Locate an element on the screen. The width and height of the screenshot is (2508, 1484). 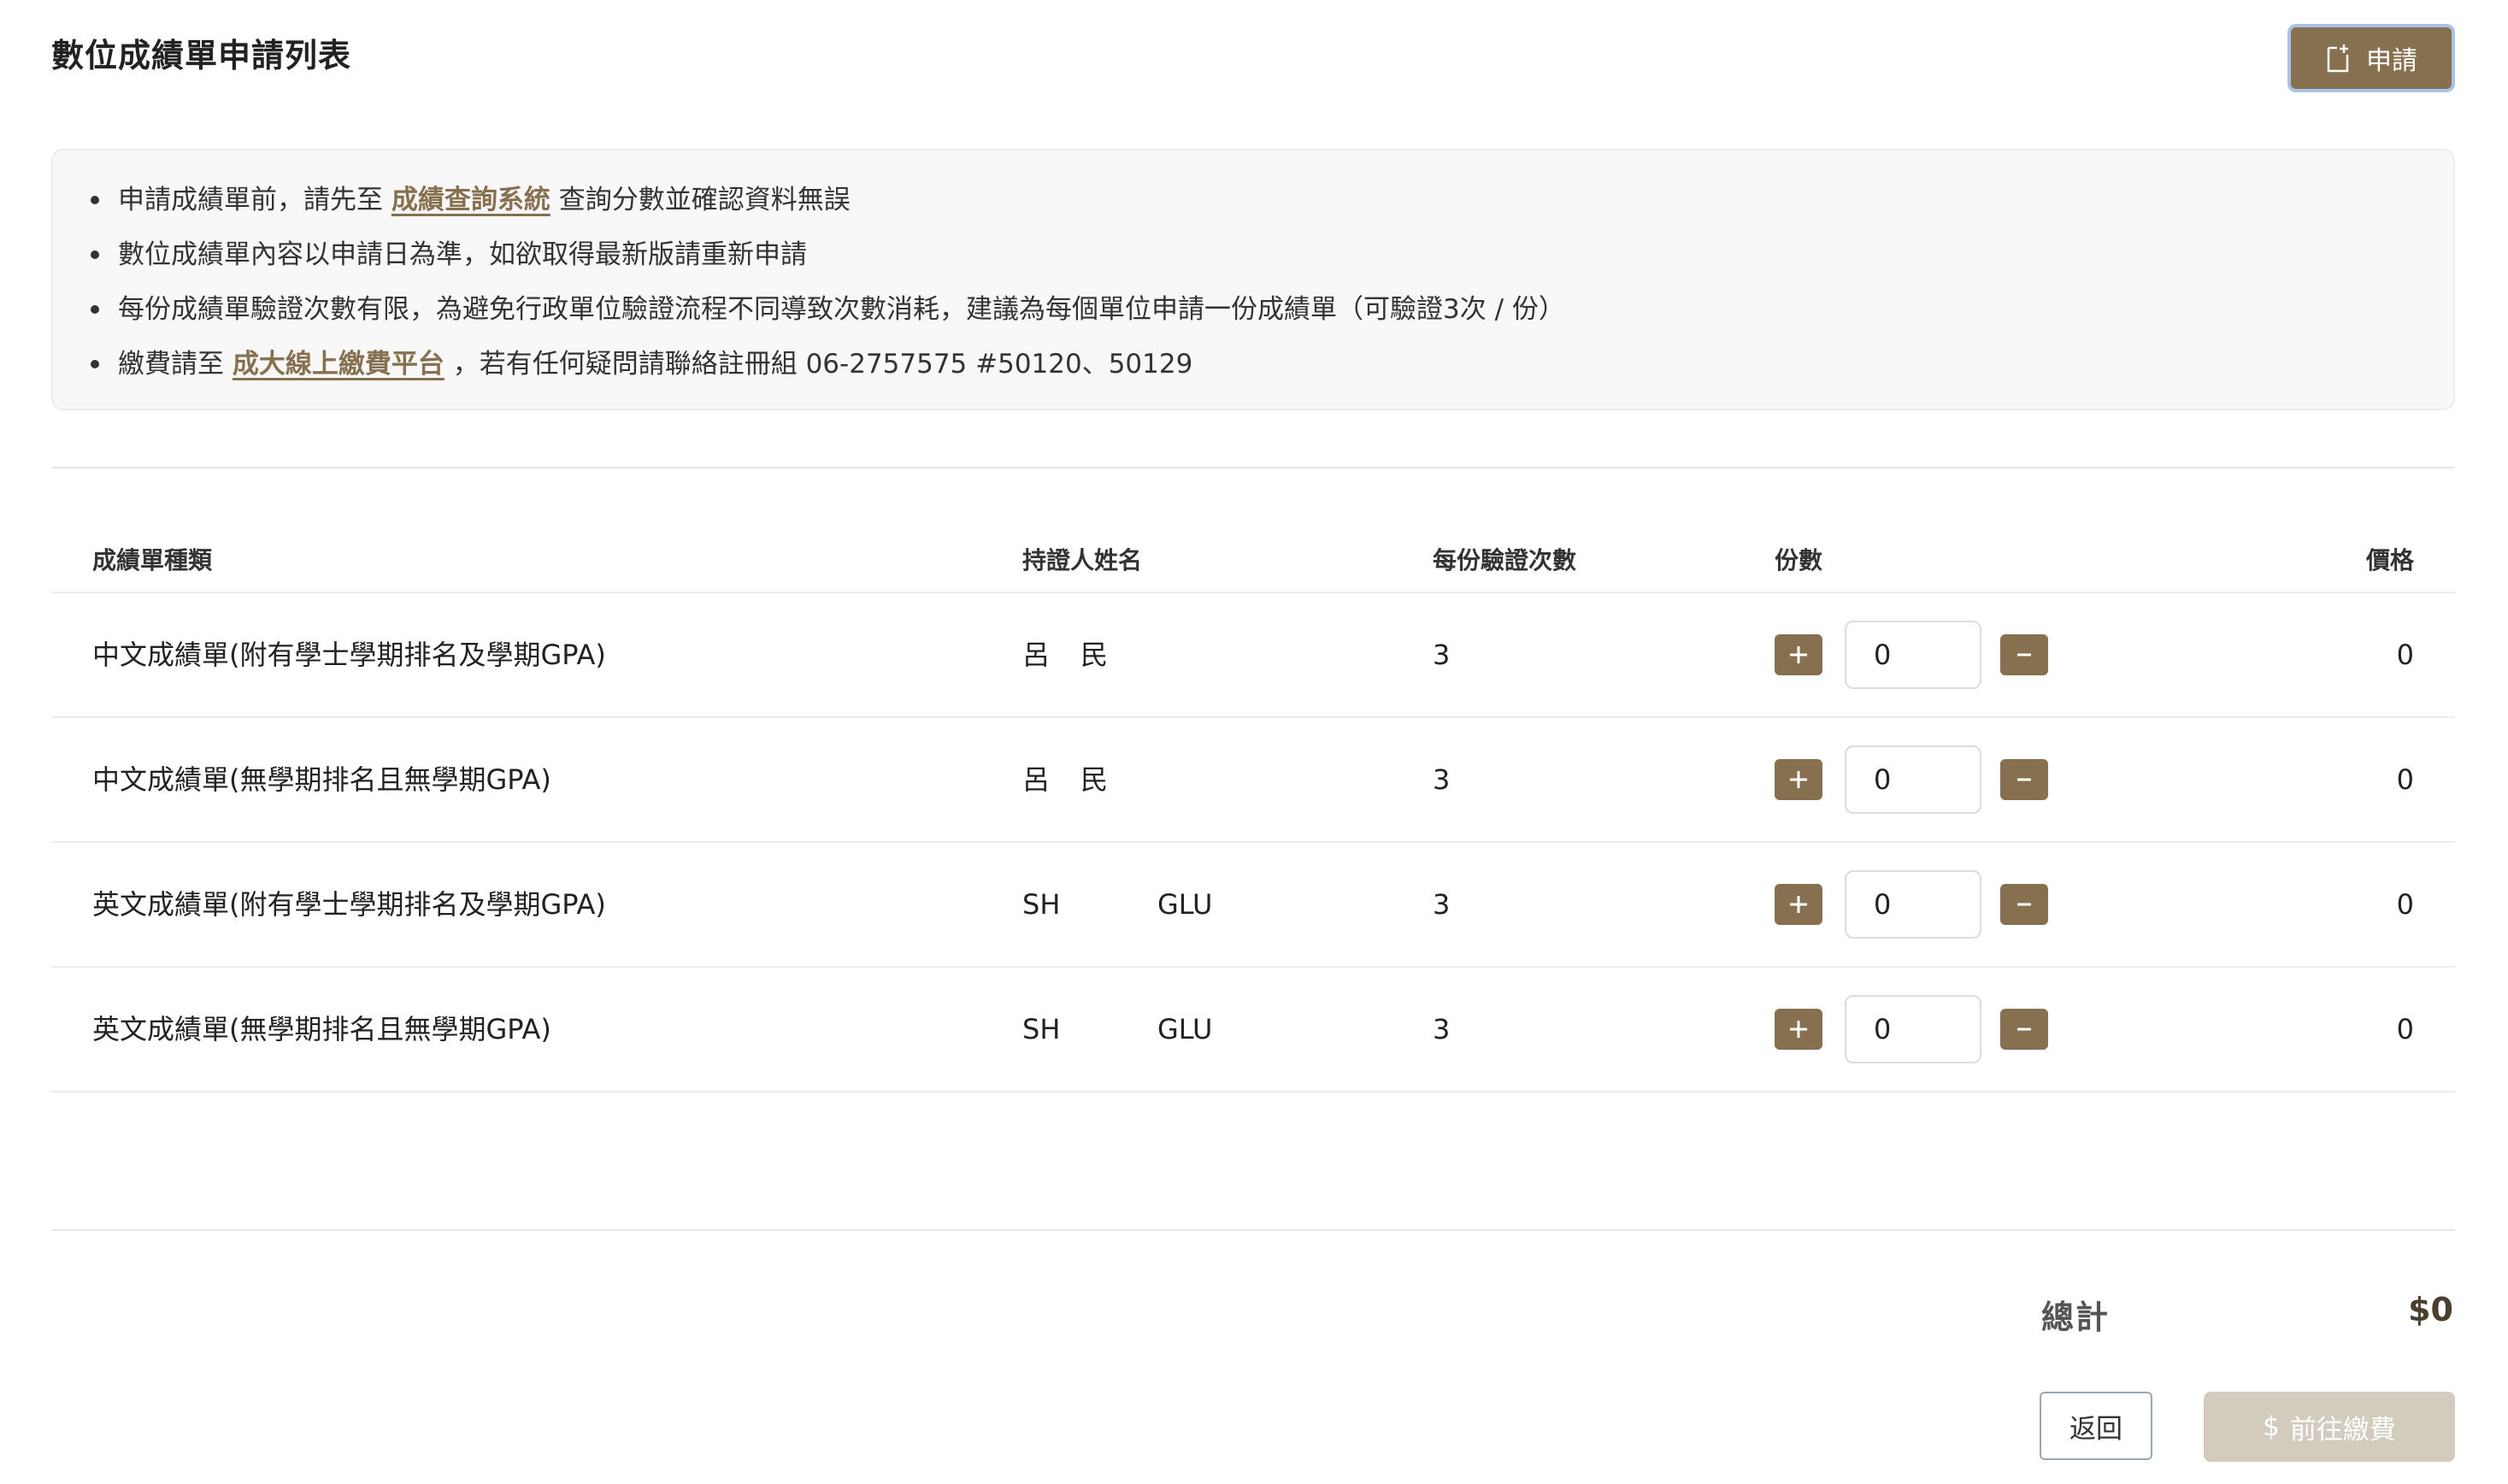
apply-button: 申請 is located at coordinates (2371, 58).